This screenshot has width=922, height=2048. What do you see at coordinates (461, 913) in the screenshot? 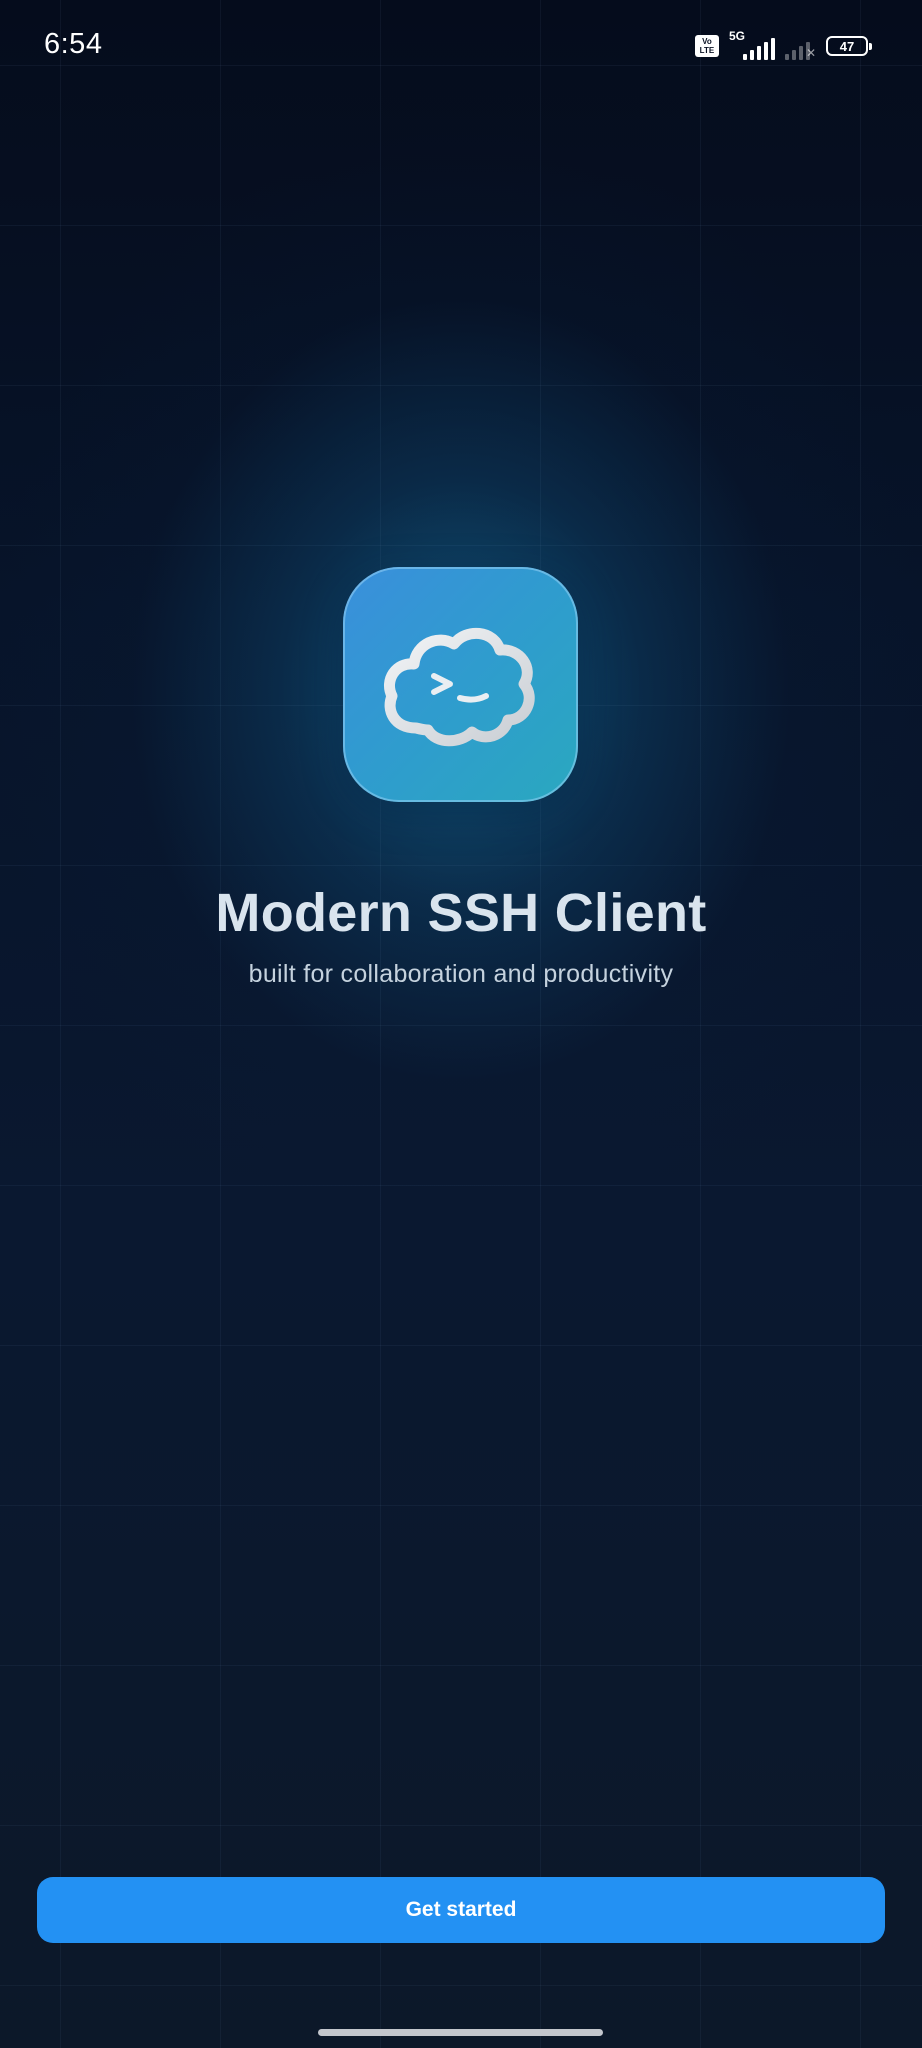
I see `page-title: Modern SSH Client` at bounding box center [461, 913].